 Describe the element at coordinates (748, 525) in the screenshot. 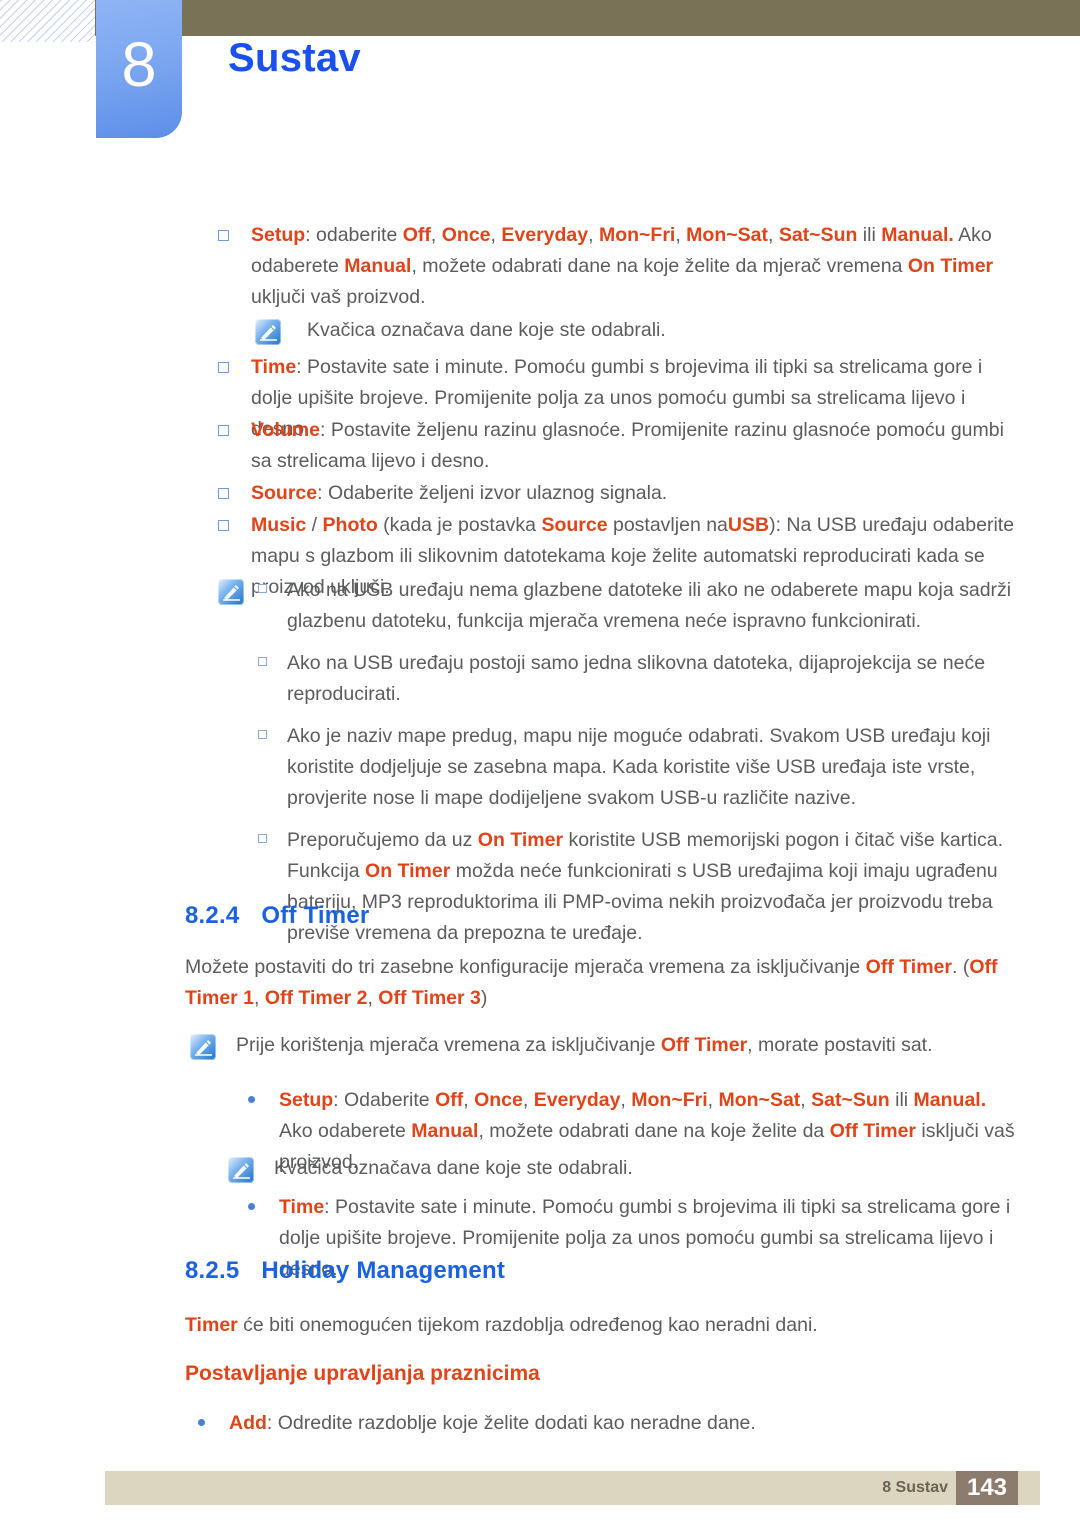

I see `term-usb: USB` at that location.